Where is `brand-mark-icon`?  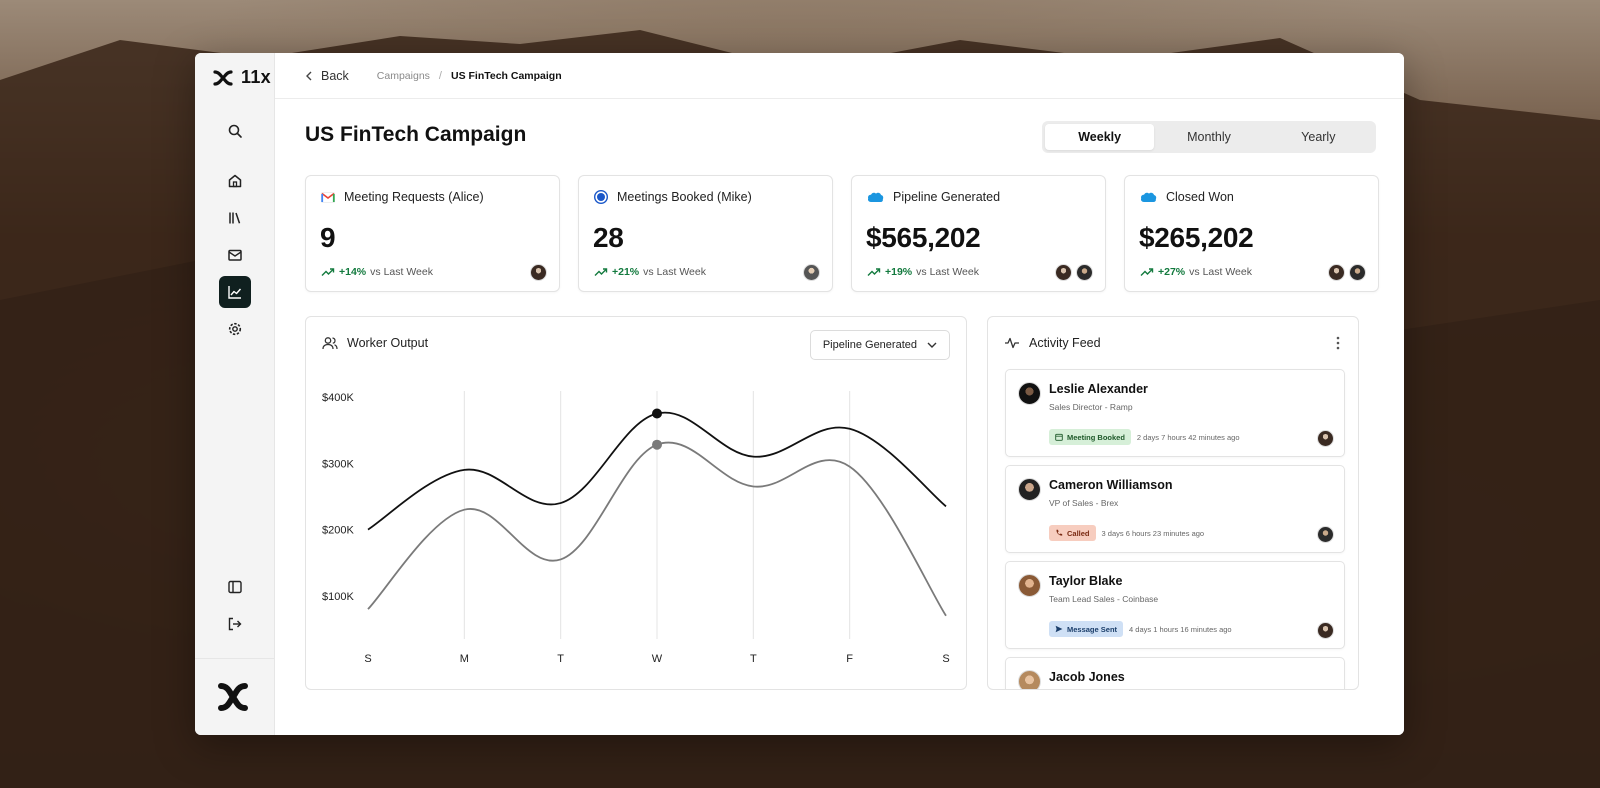 brand-mark-icon is located at coordinates (233, 697).